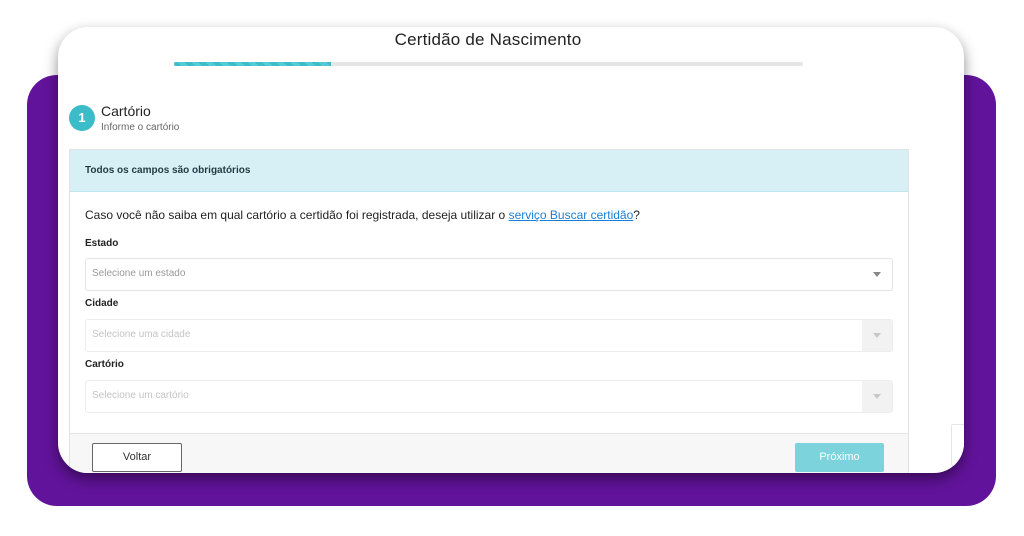 This screenshot has height=536, width=1024. Describe the element at coordinates (82, 118) in the screenshot. I see `step-number-badge: 1` at that location.